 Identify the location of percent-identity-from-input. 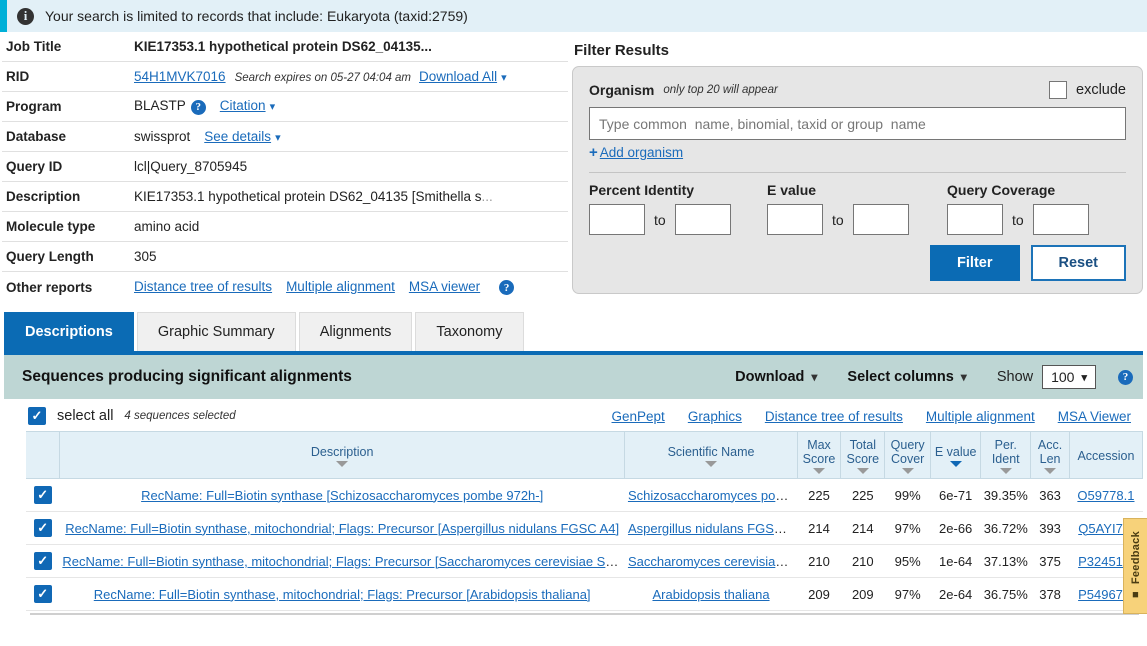
(617, 219).